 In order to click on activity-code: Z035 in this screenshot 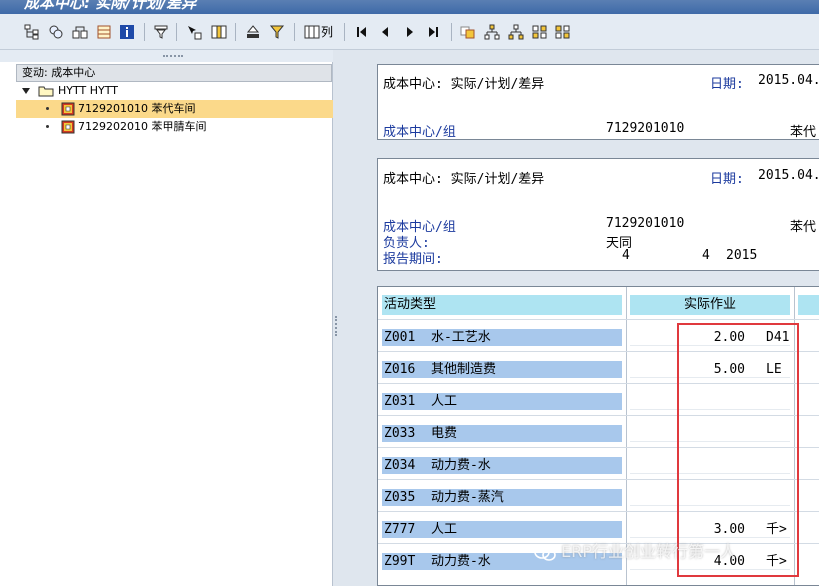, I will do `click(400, 497)`.